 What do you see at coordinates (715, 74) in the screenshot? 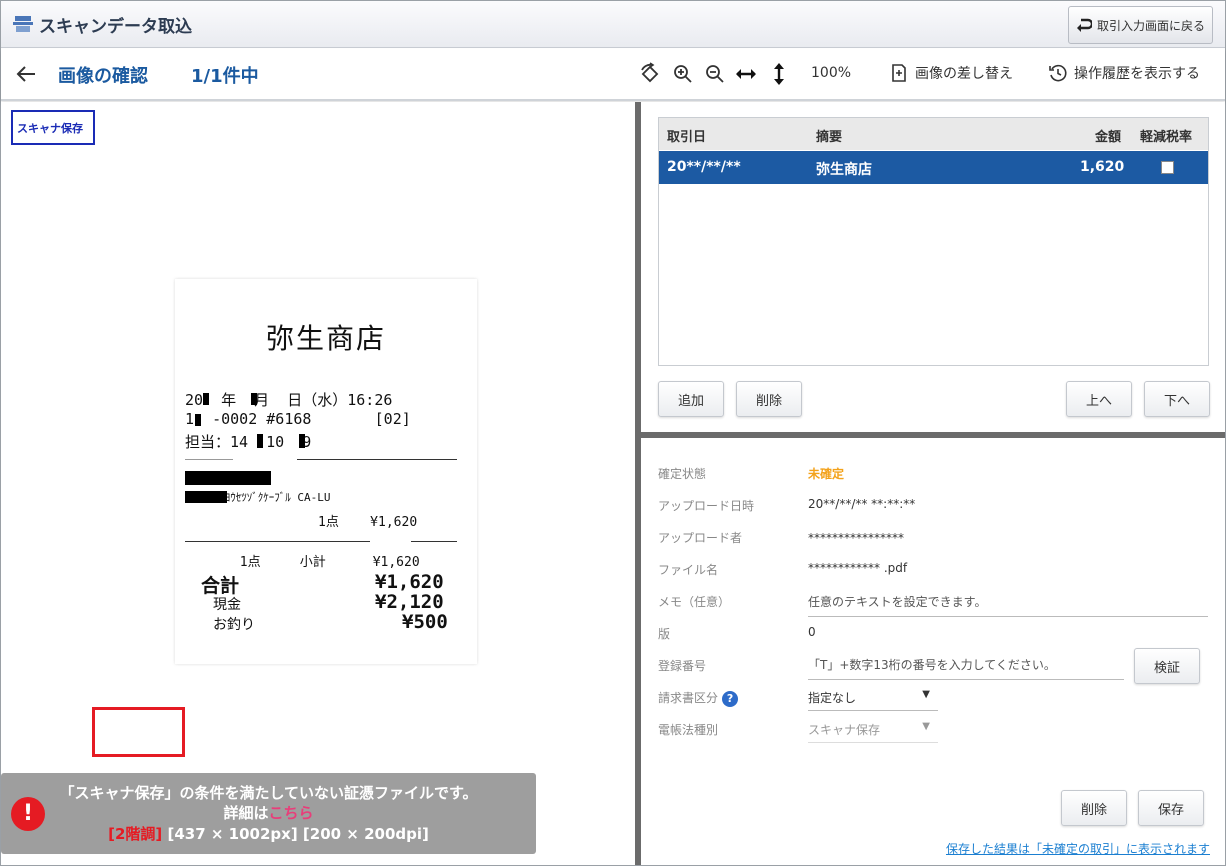
I see `zoom-out-icon` at bounding box center [715, 74].